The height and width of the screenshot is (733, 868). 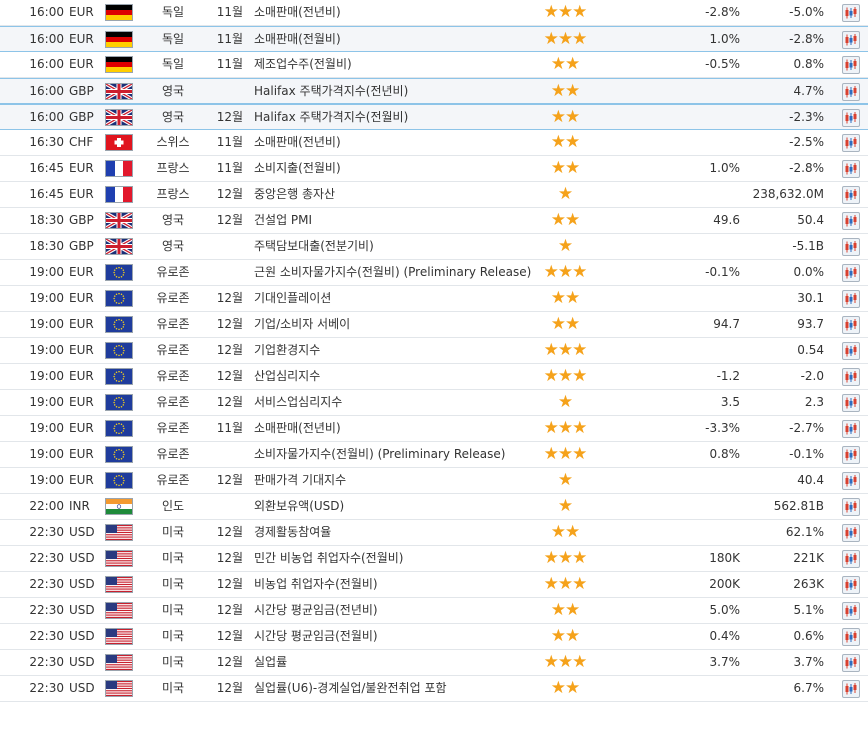 I want to click on table-row: 16:45 EUR 프랑스 11월 소비지출(전월비) ★★ 1.0% -2.8%, so click(x=434, y=169).